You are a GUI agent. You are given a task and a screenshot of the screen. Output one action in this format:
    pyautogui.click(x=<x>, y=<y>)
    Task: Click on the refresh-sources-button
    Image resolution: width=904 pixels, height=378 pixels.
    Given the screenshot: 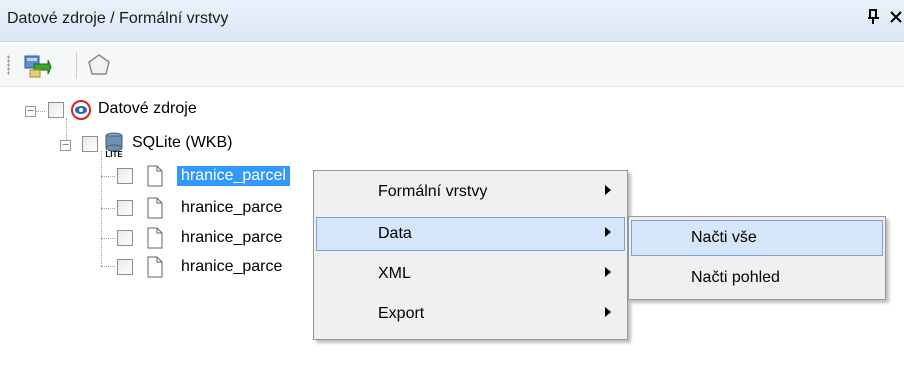 What is the action you would take?
    pyautogui.click(x=37, y=65)
    